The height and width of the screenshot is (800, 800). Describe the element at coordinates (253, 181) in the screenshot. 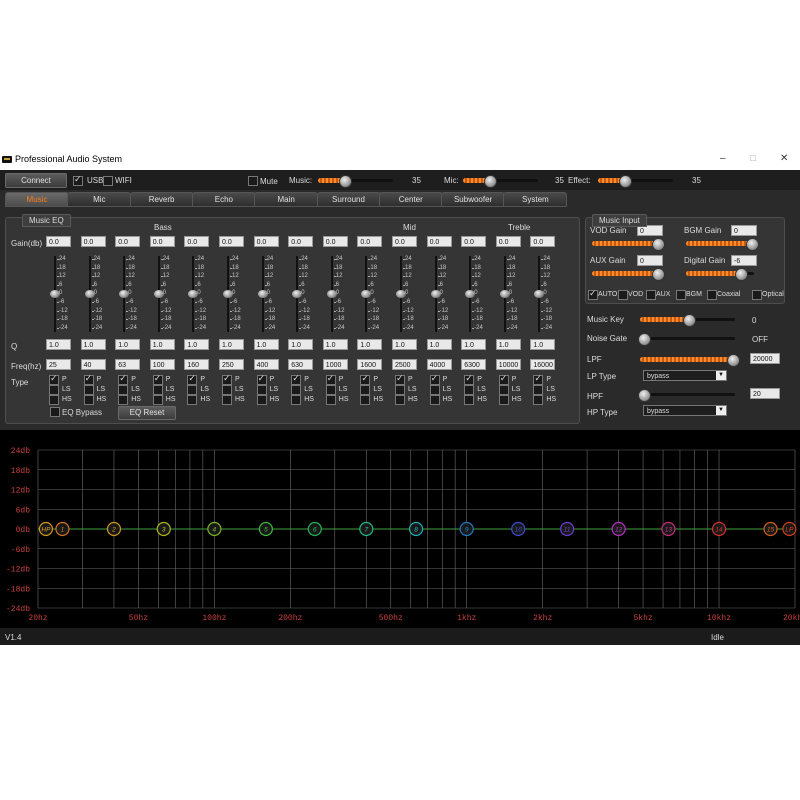

I see `mute-checkbox` at that location.